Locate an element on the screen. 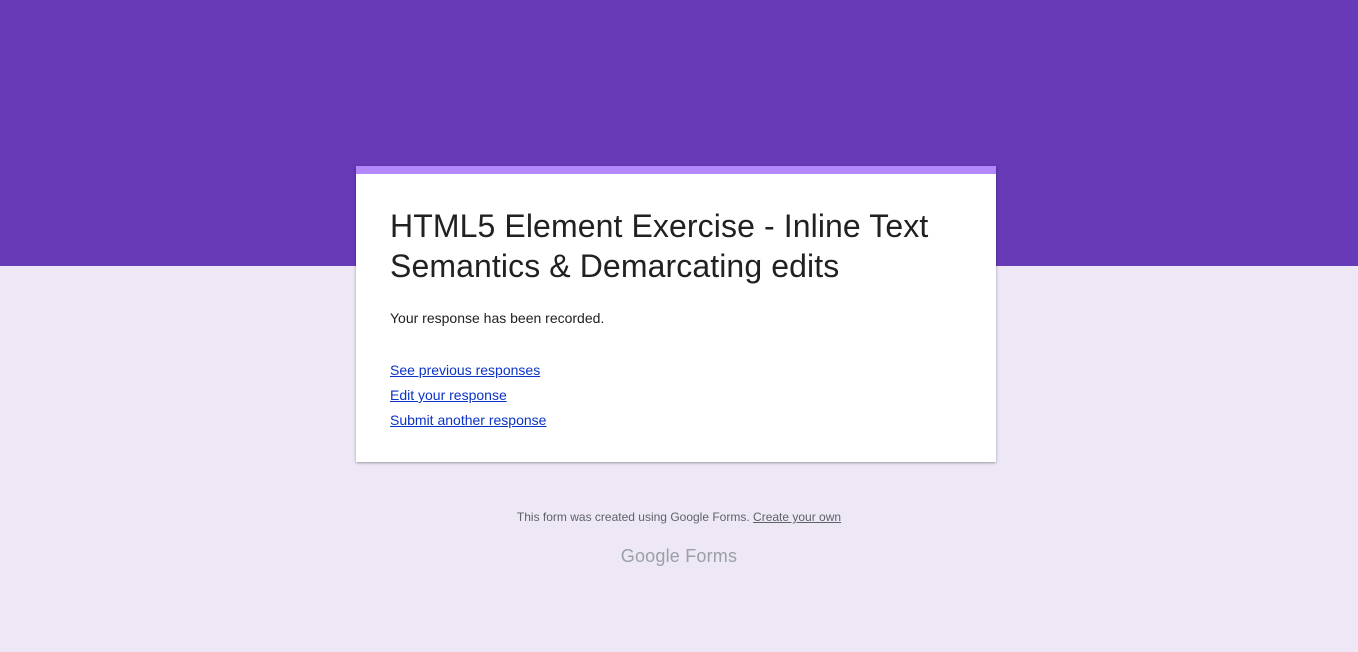 The height and width of the screenshot is (652, 1358). confirmation-message: Your response has been recorded. is located at coordinates (497, 318).